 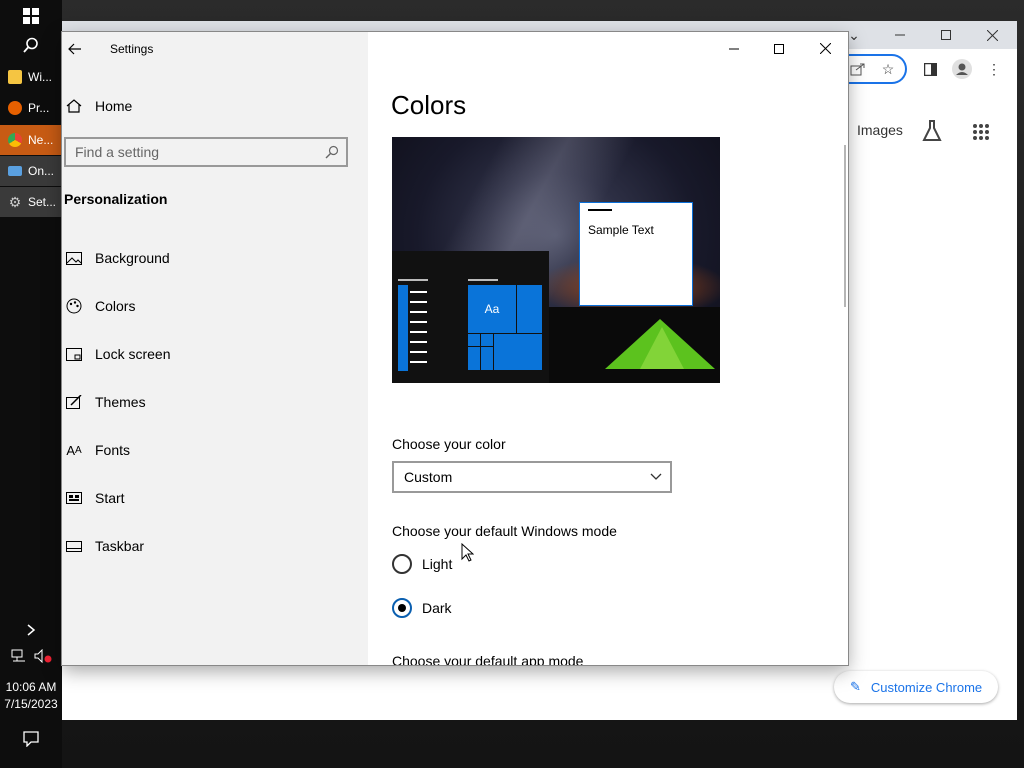 I want to click on radio-light-circle, so click(x=402, y=564).